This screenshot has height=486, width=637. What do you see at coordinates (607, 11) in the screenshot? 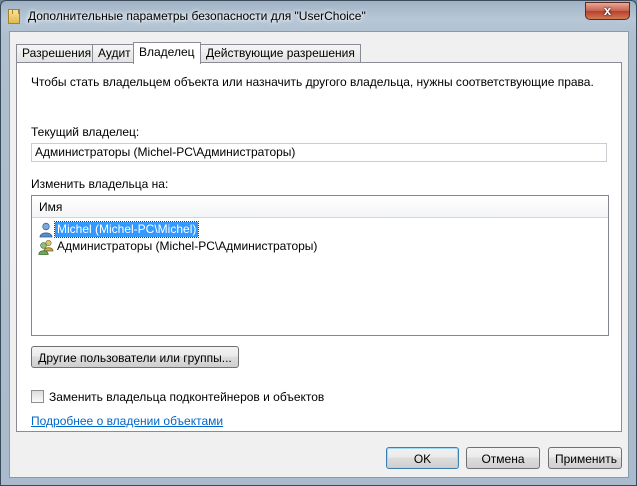
I see `close-button: x` at bounding box center [607, 11].